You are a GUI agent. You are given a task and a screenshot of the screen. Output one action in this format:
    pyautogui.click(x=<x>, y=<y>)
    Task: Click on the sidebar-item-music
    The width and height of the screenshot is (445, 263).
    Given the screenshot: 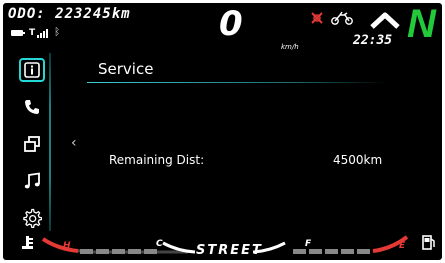 What is the action you would take?
    pyautogui.click(x=32, y=181)
    